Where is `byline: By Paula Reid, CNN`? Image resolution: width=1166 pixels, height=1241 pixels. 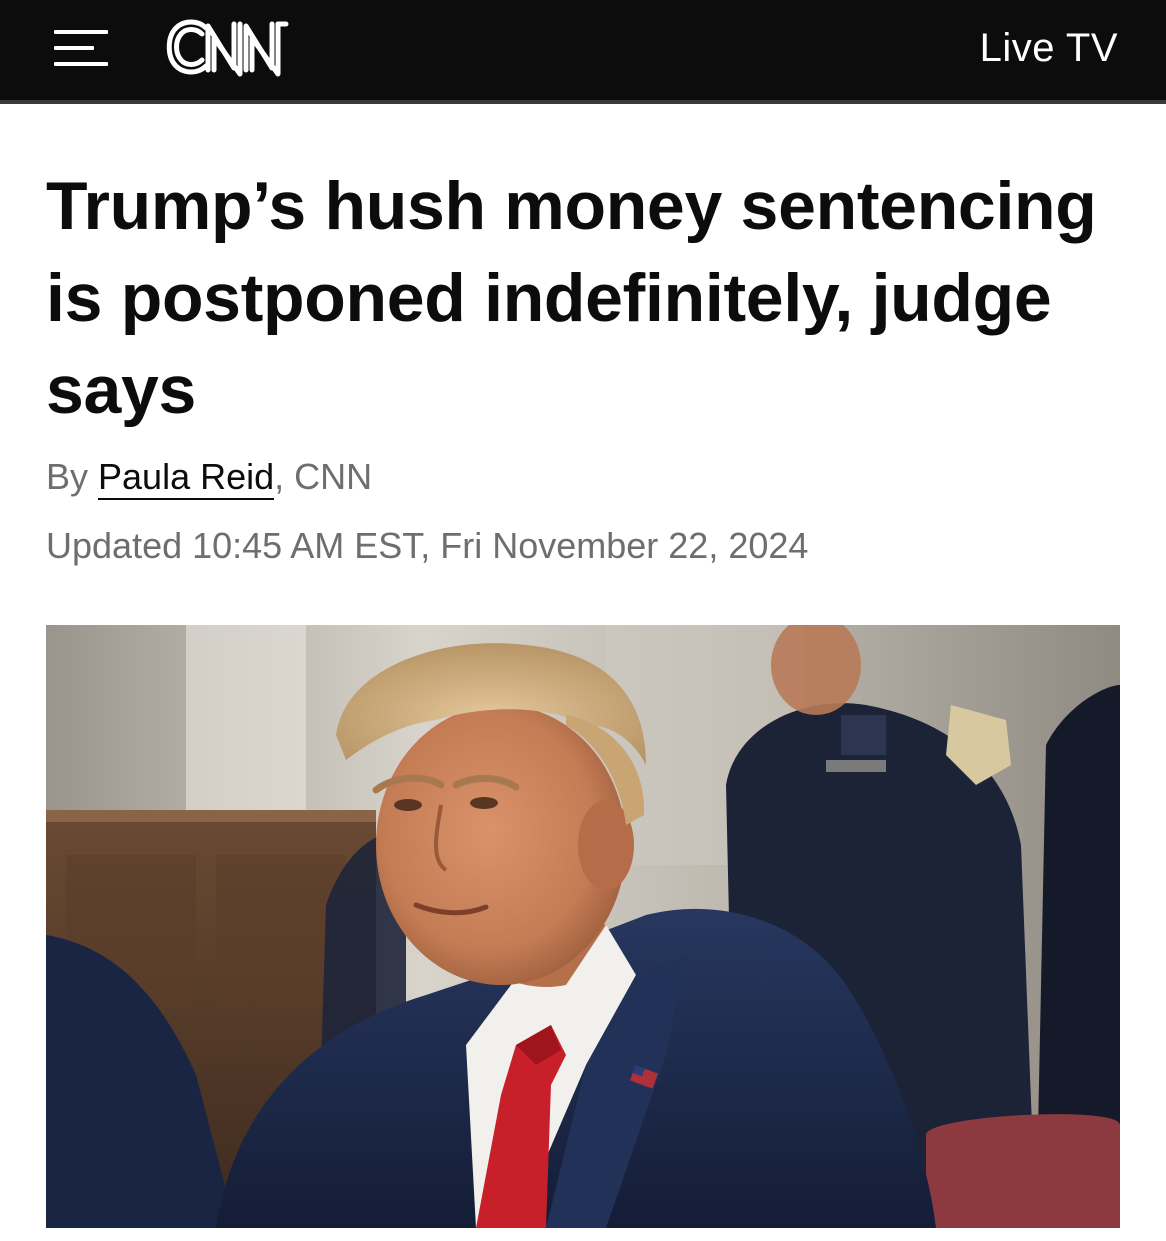 byline: By Paula Reid, CNN is located at coordinates (209, 478).